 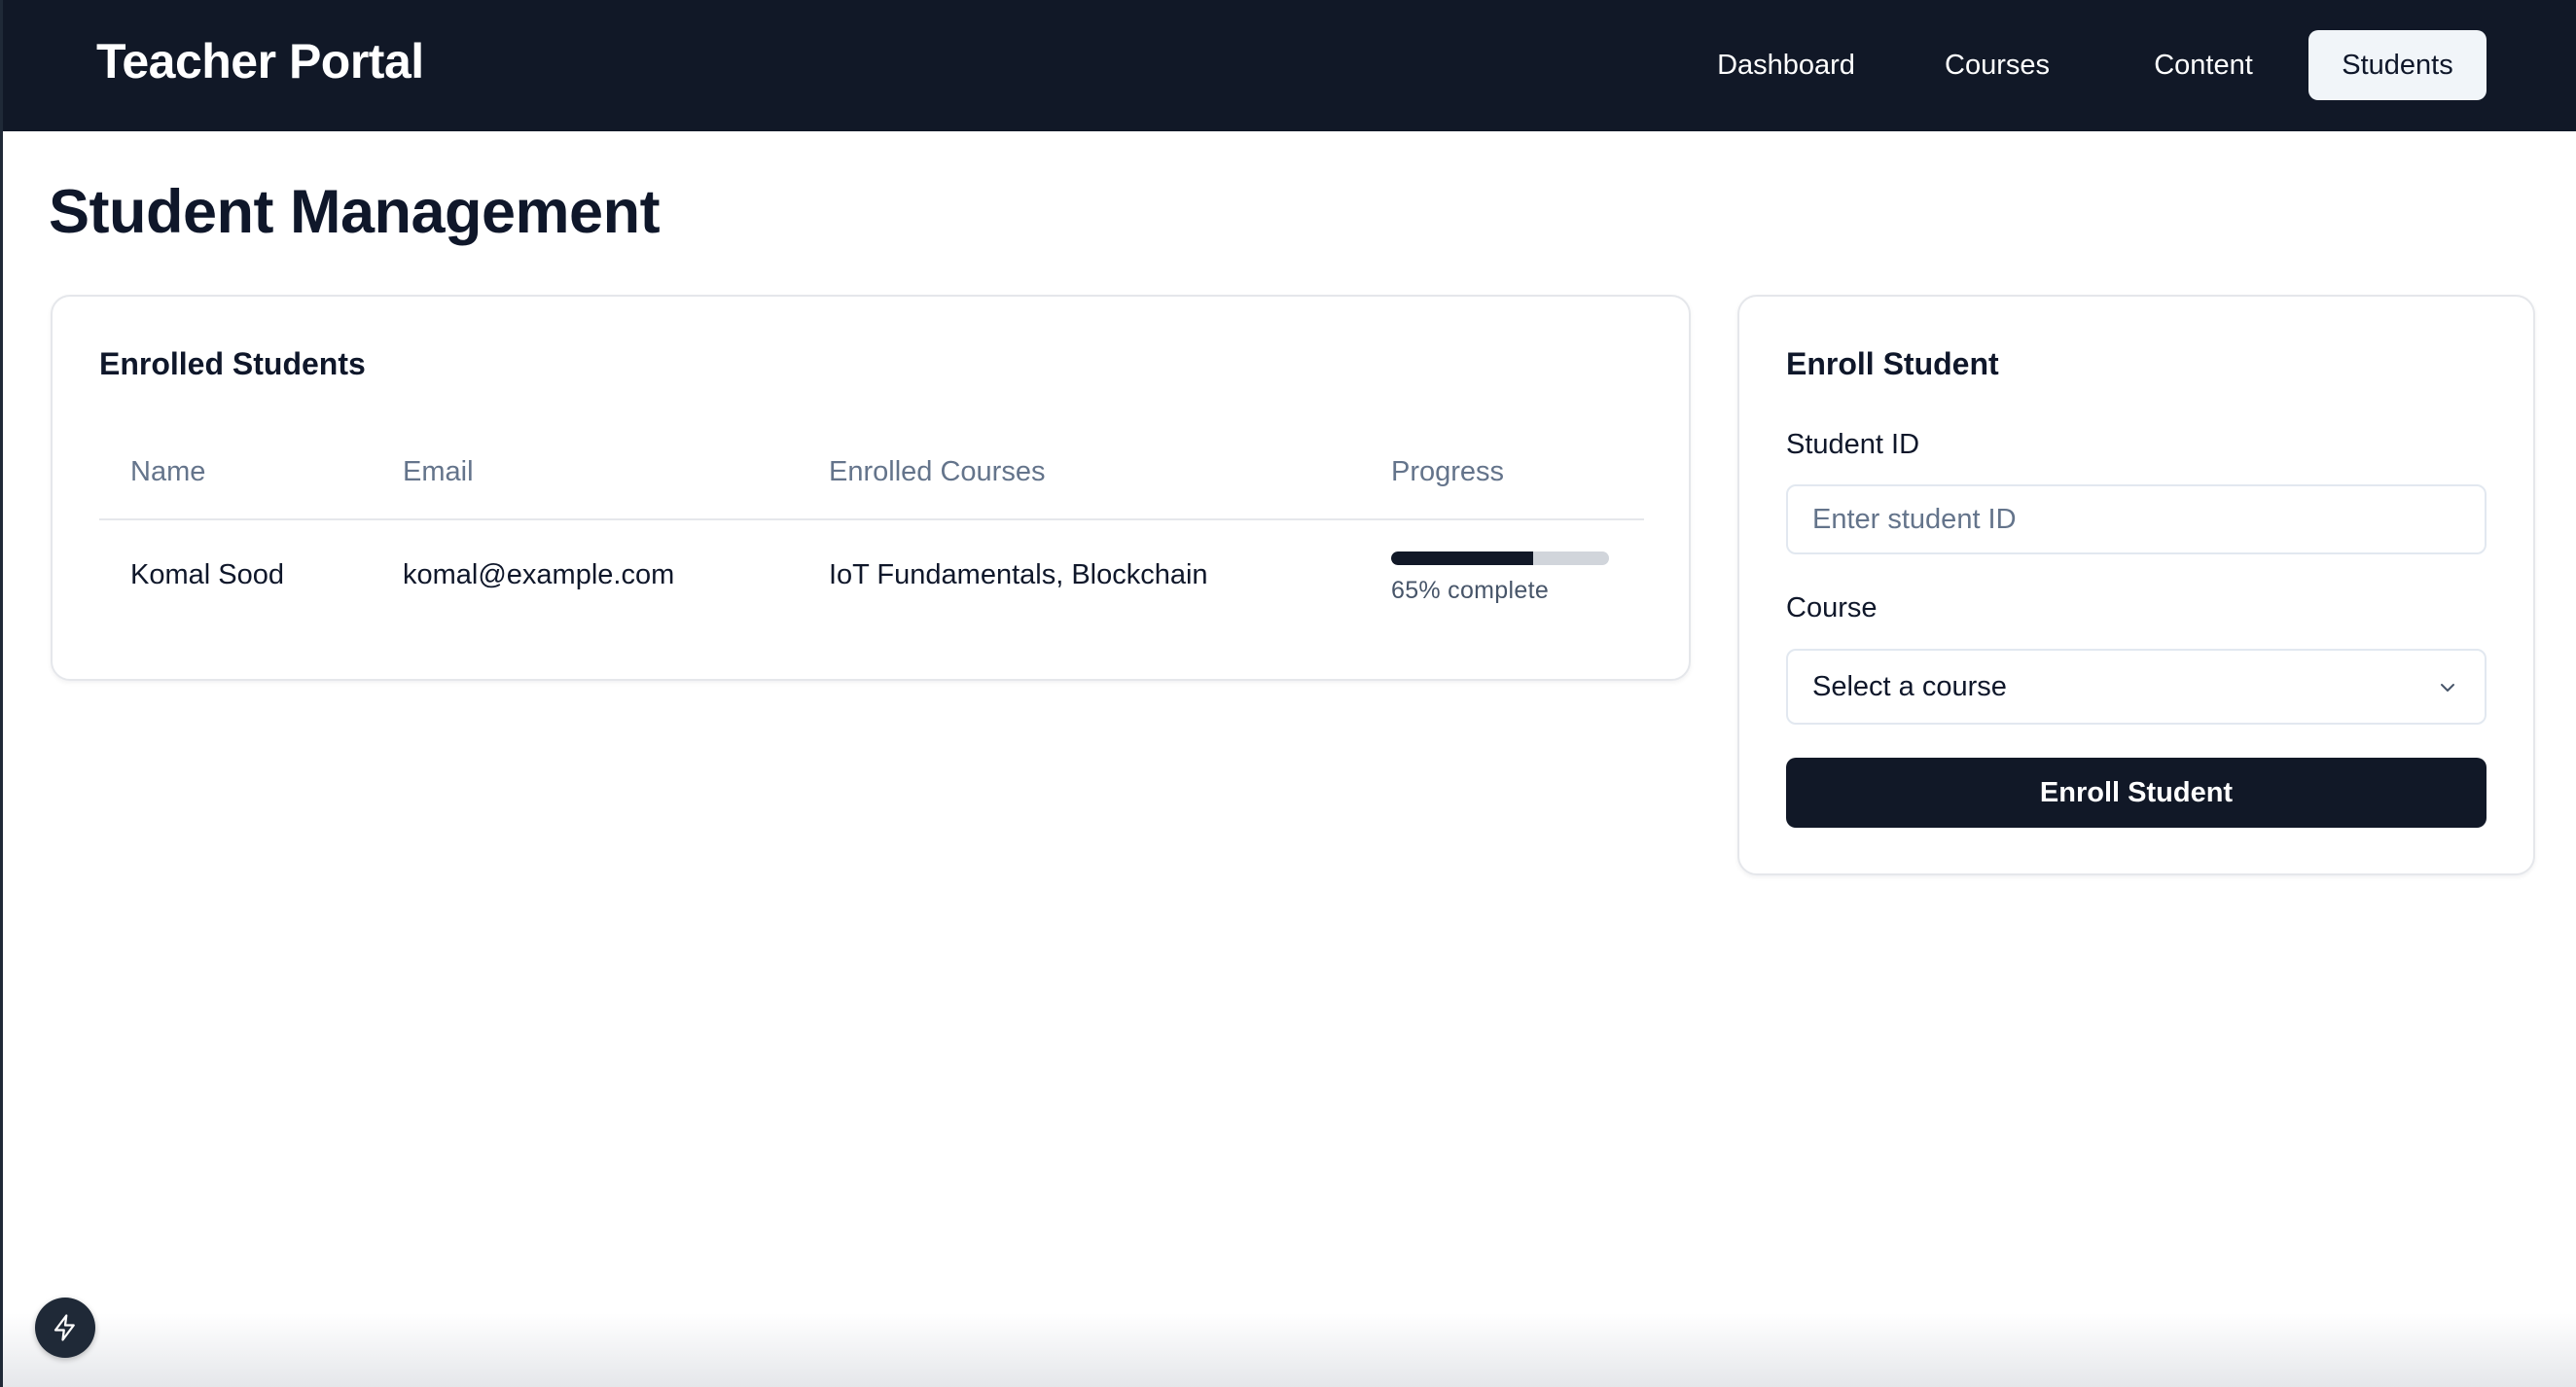 What do you see at coordinates (1892, 364) in the screenshot?
I see `enroll-student-title: Enroll Student` at bounding box center [1892, 364].